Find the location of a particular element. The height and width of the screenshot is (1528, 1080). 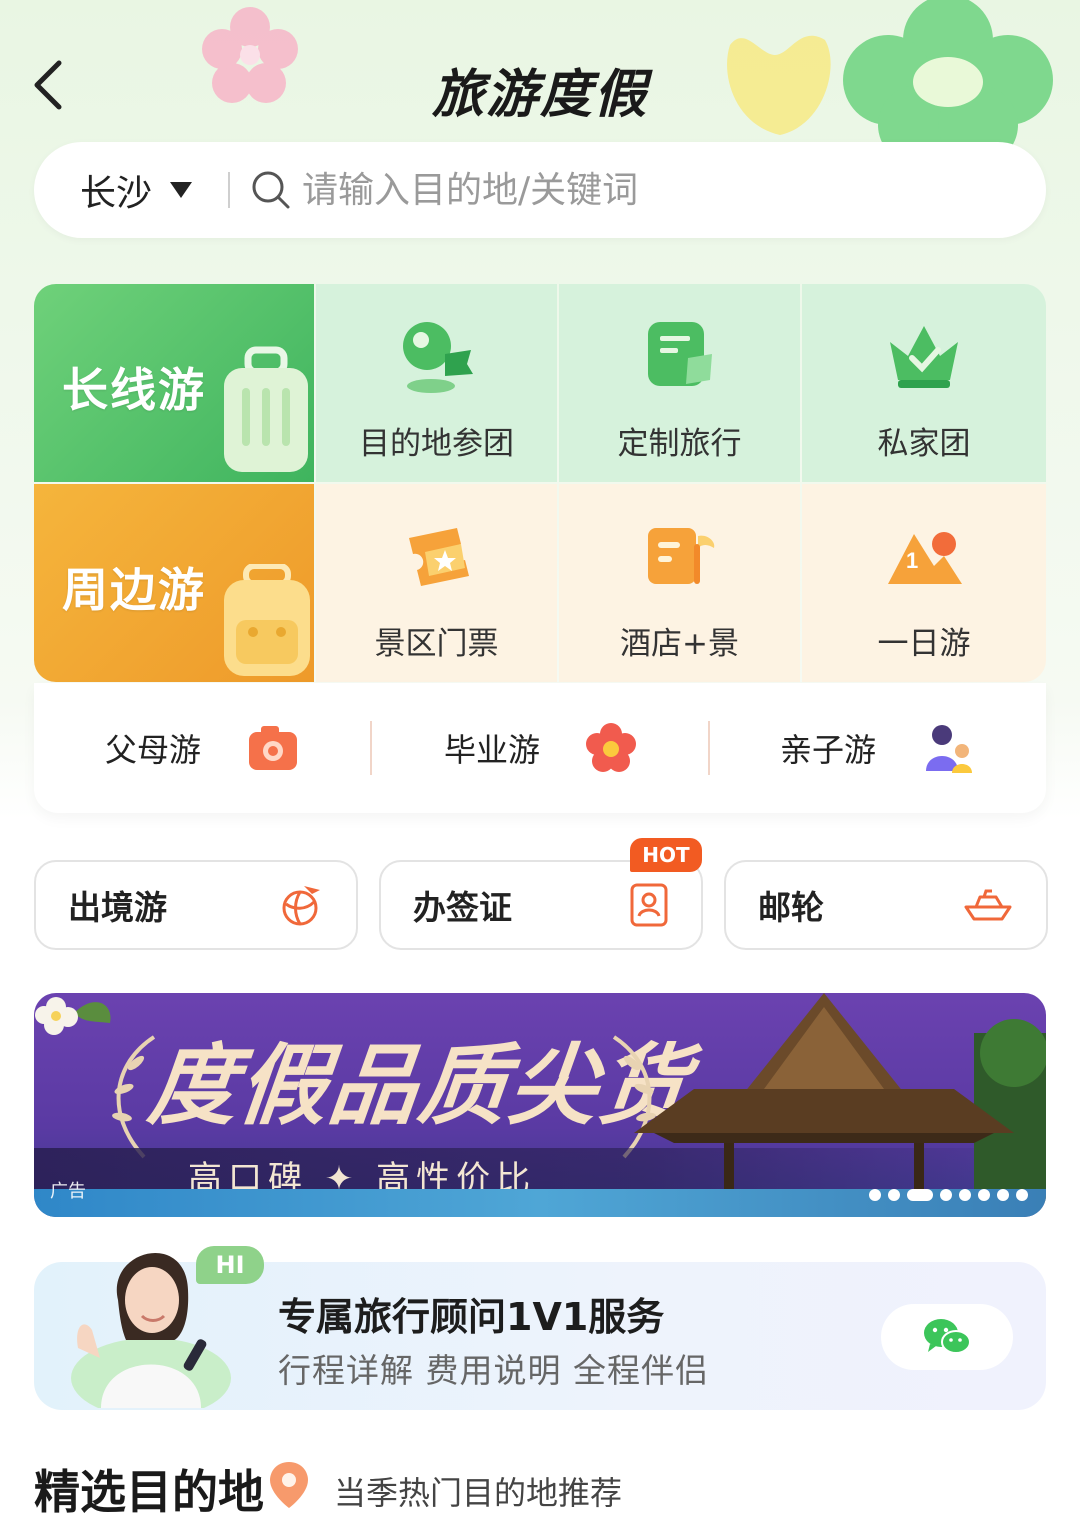

wechat-contact-button is located at coordinates (947, 1337).